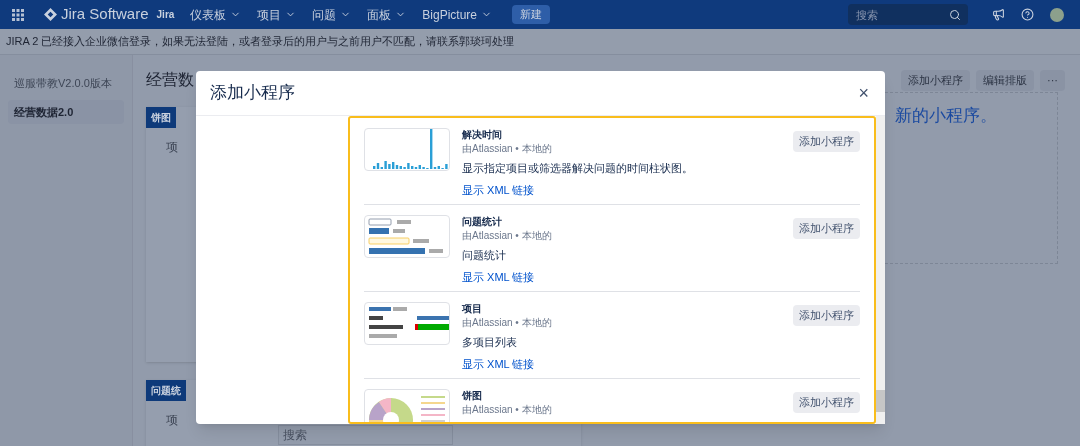  What do you see at coordinates (490, 342) in the screenshot?
I see `gadget-description: 多项目列表` at bounding box center [490, 342].